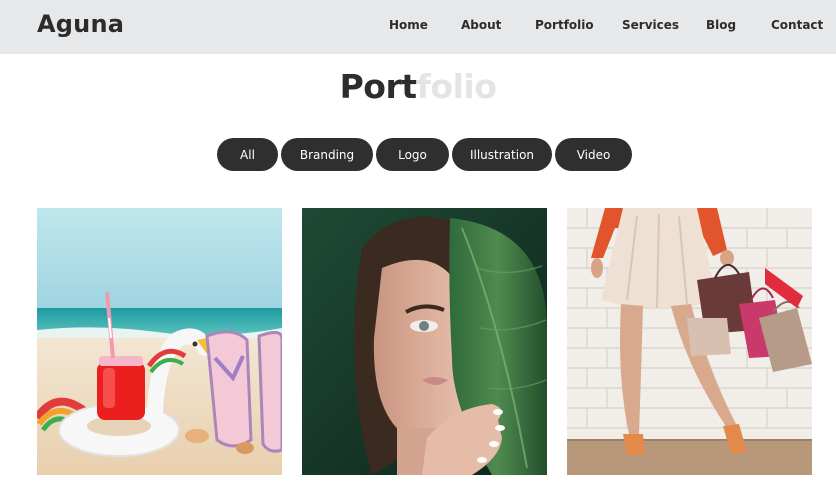  Describe the element at coordinates (564, 25) in the screenshot. I see `nav-portfolio: Portfolio` at that location.